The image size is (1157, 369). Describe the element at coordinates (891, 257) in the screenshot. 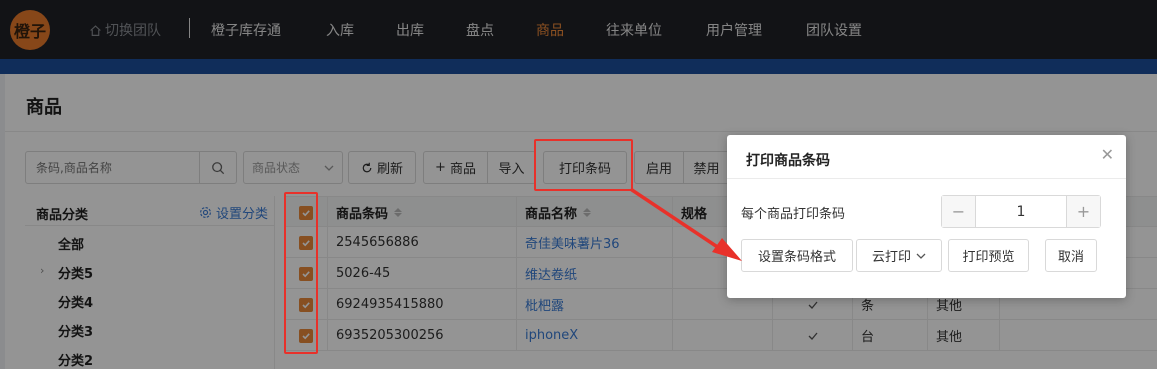

I see `cloud-print-label: 云打印` at that location.